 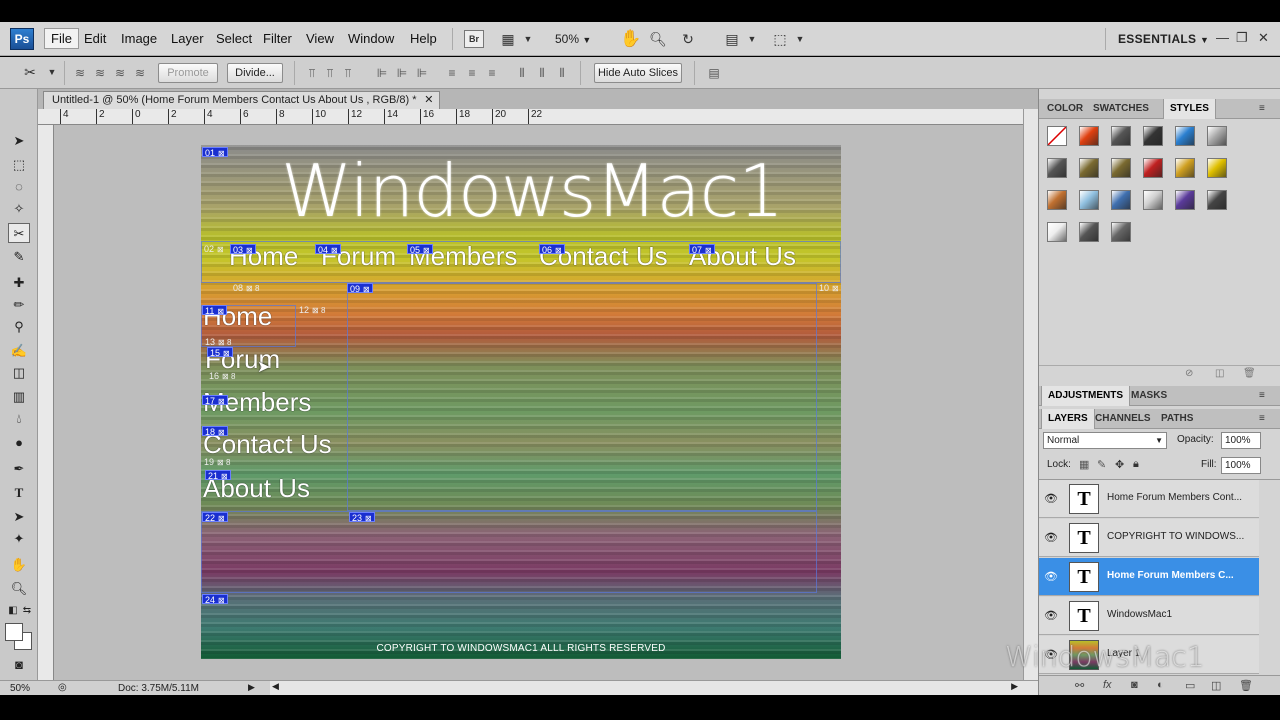 I want to click on type-tool-icon: T, so click(x=19, y=493).